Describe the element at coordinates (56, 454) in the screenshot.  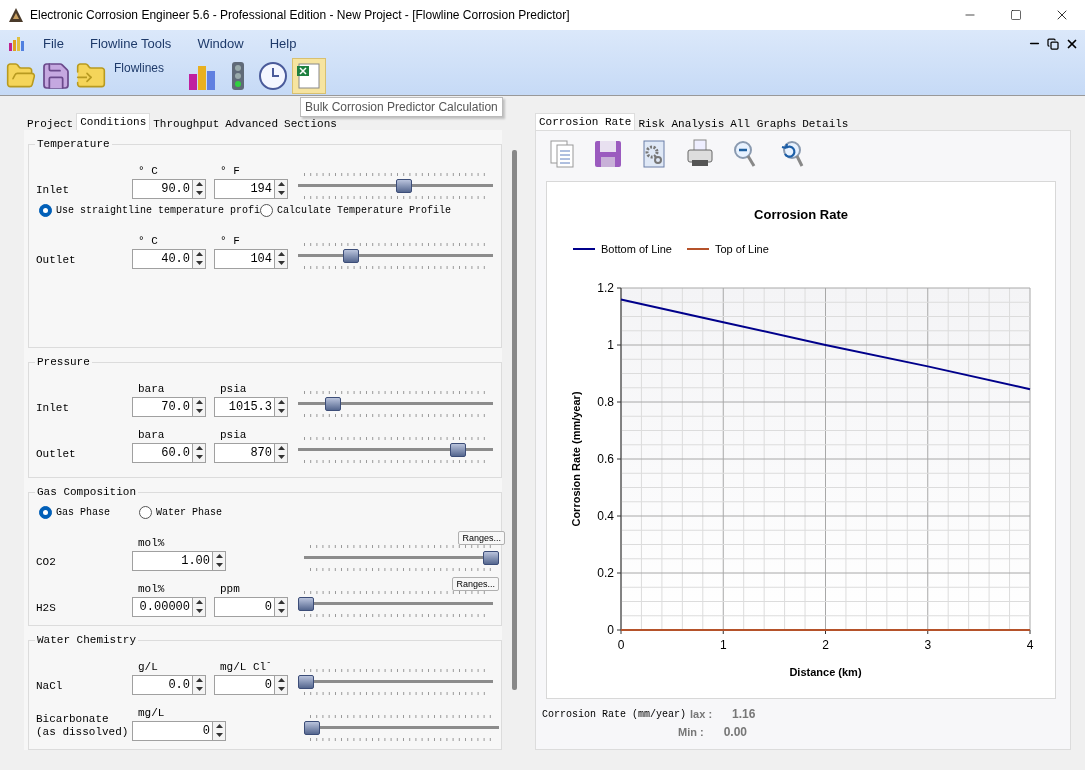
I see `row-label: Outlet` at that location.